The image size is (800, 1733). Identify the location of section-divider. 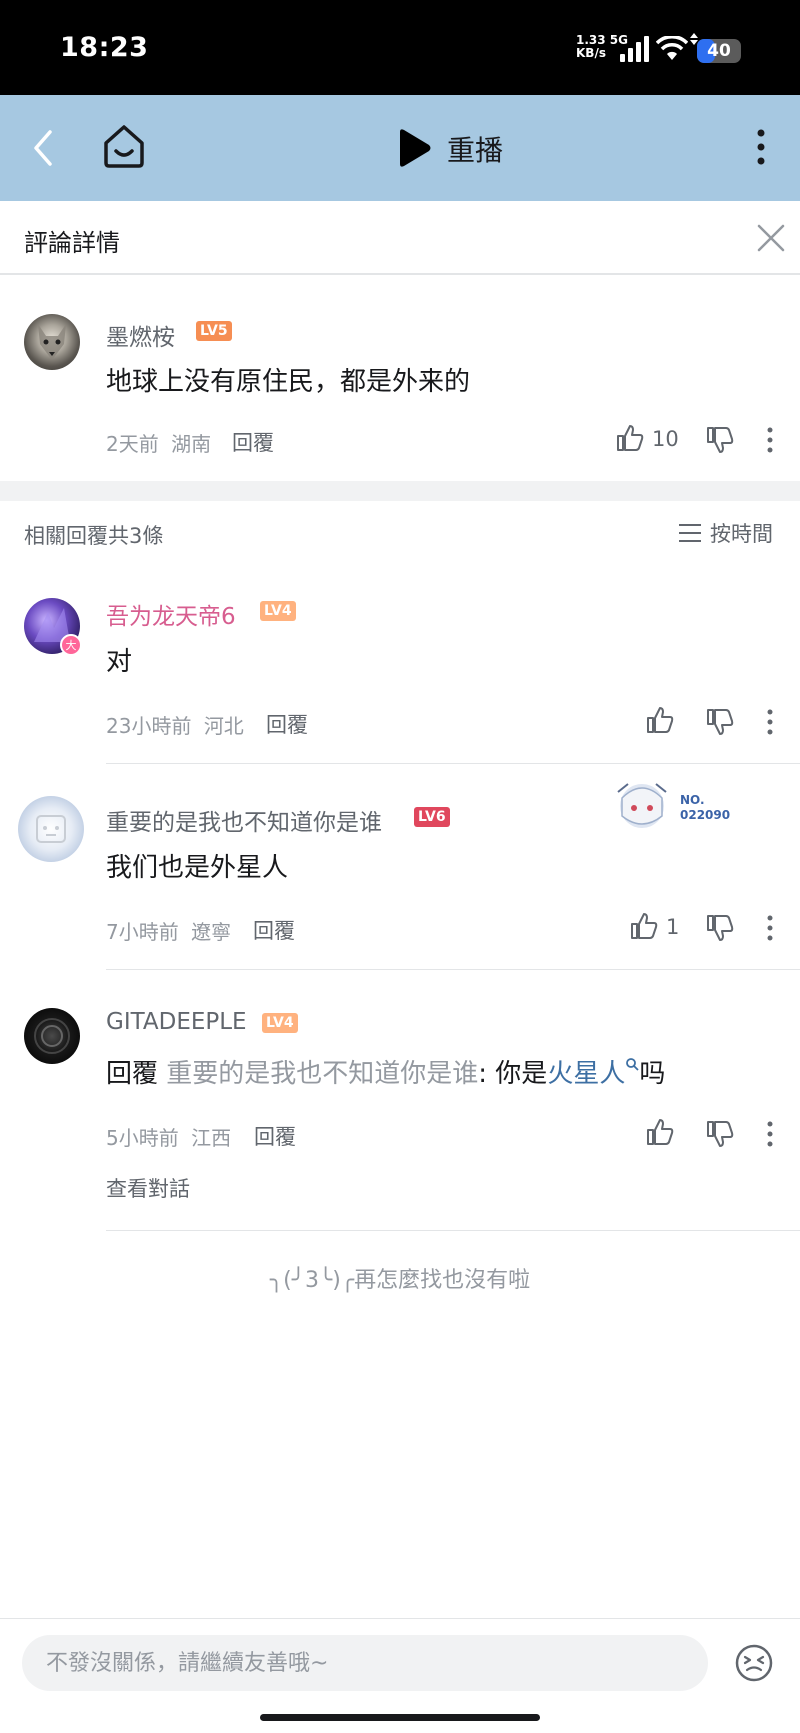
(400, 491).